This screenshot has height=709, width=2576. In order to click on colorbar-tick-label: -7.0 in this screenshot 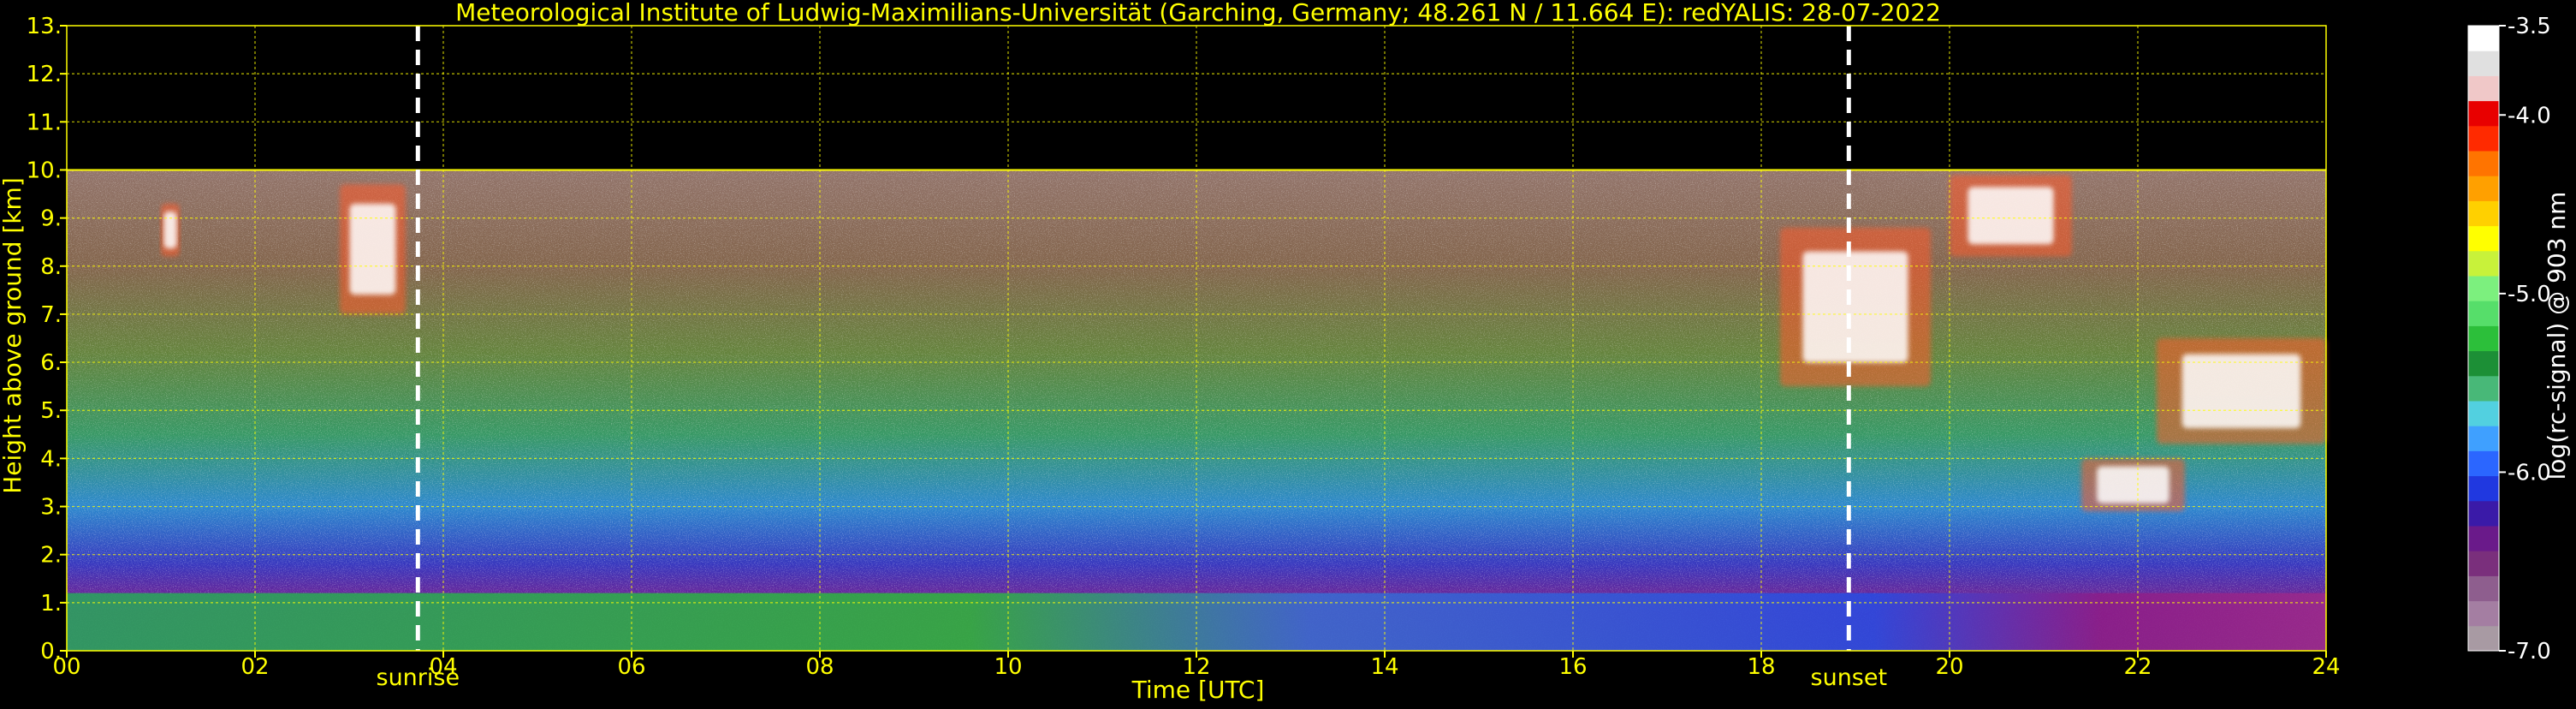, I will do `click(2529, 651)`.